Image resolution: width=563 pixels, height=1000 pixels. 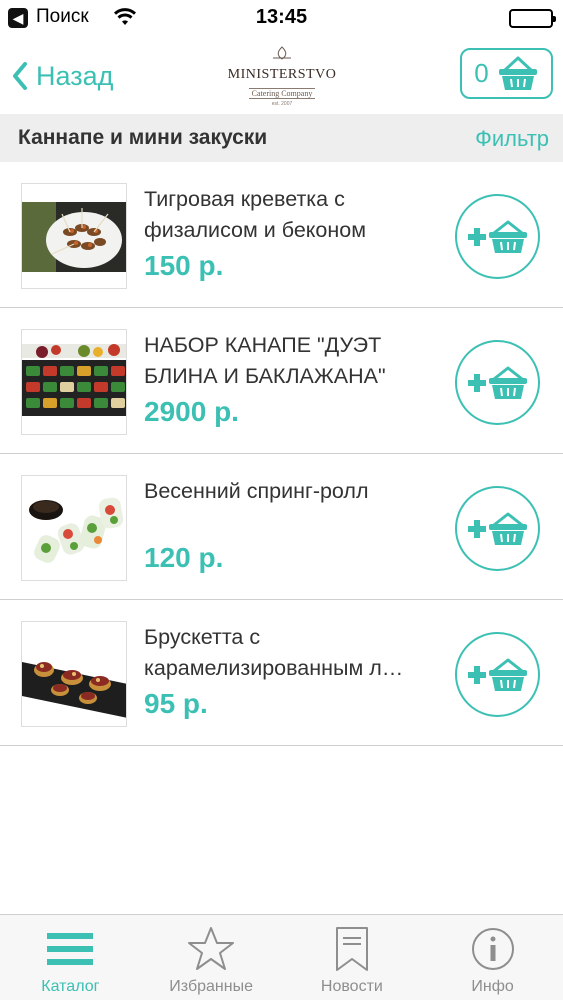 What do you see at coordinates (493, 949) in the screenshot?
I see `info-icon` at bounding box center [493, 949].